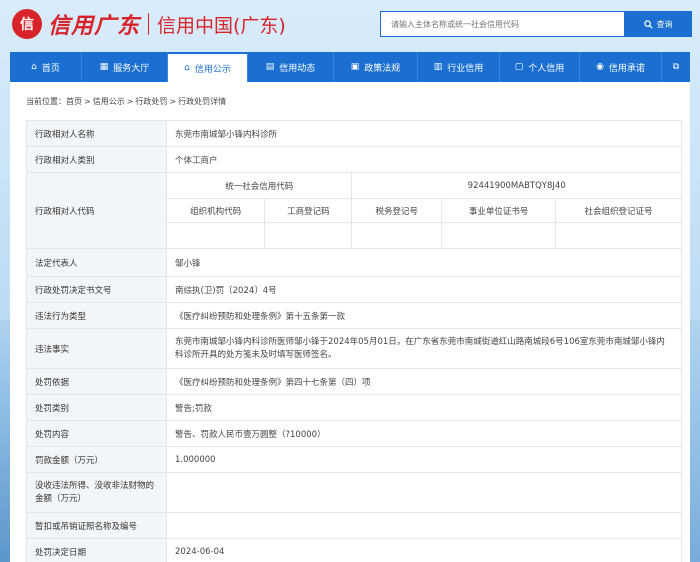 This screenshot has height=562, width=700. What do you see at coordinates (270, 67) in the screenshot?
I see `news-icon: ▤` at bounding box center [270, 67].